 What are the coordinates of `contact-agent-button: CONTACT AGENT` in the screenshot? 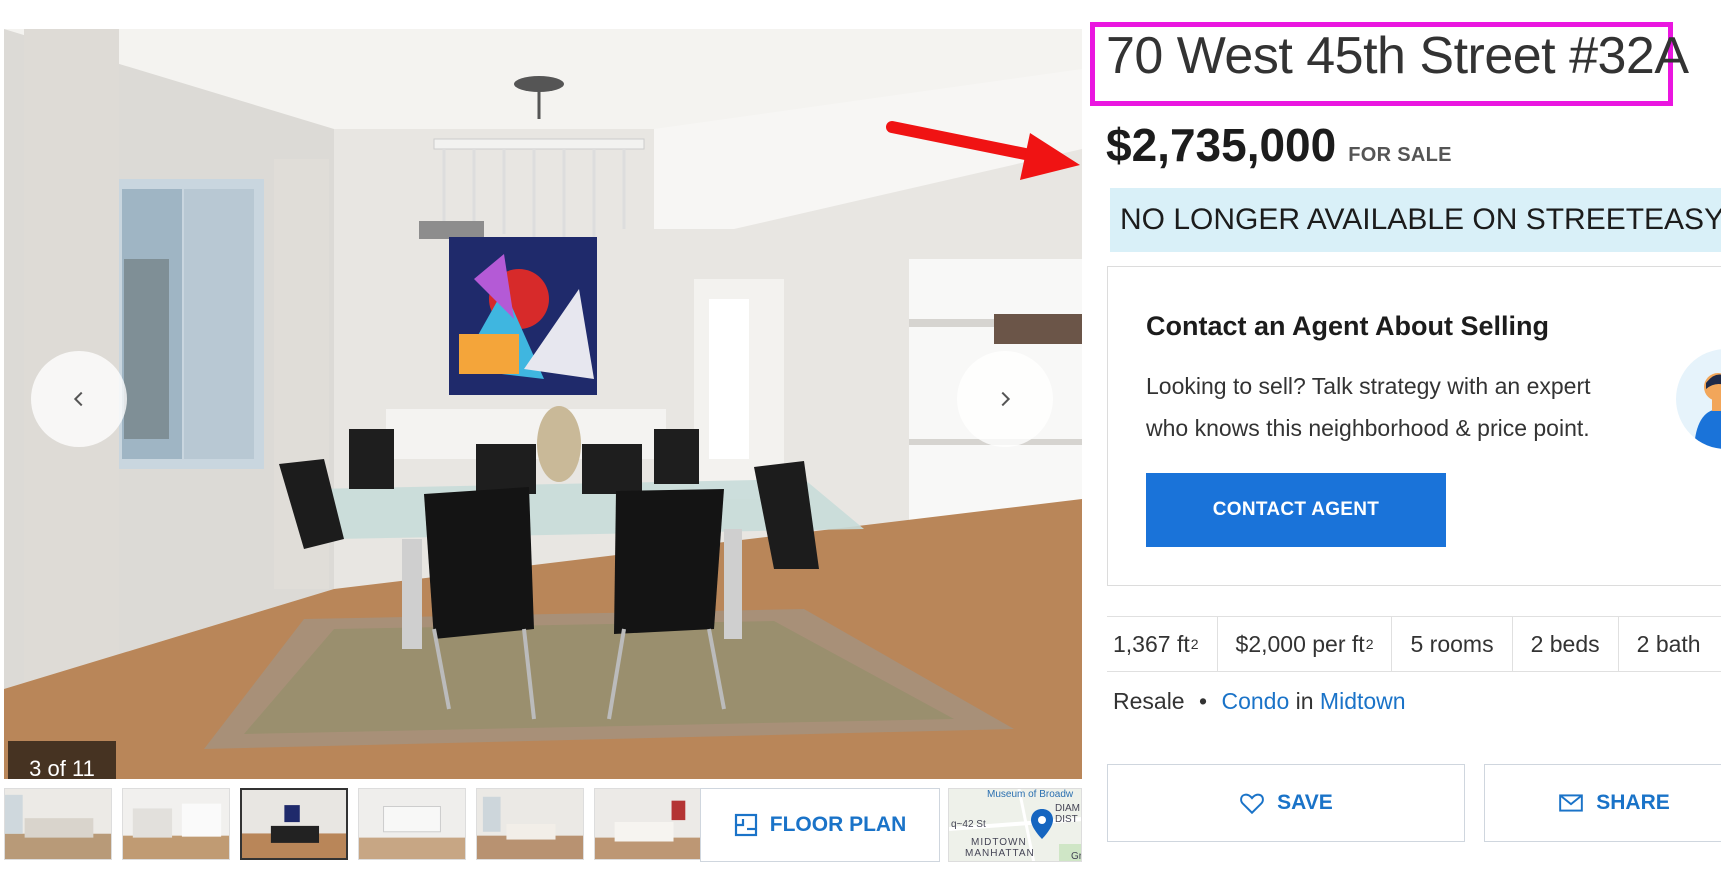 It's located at (1296, 510).